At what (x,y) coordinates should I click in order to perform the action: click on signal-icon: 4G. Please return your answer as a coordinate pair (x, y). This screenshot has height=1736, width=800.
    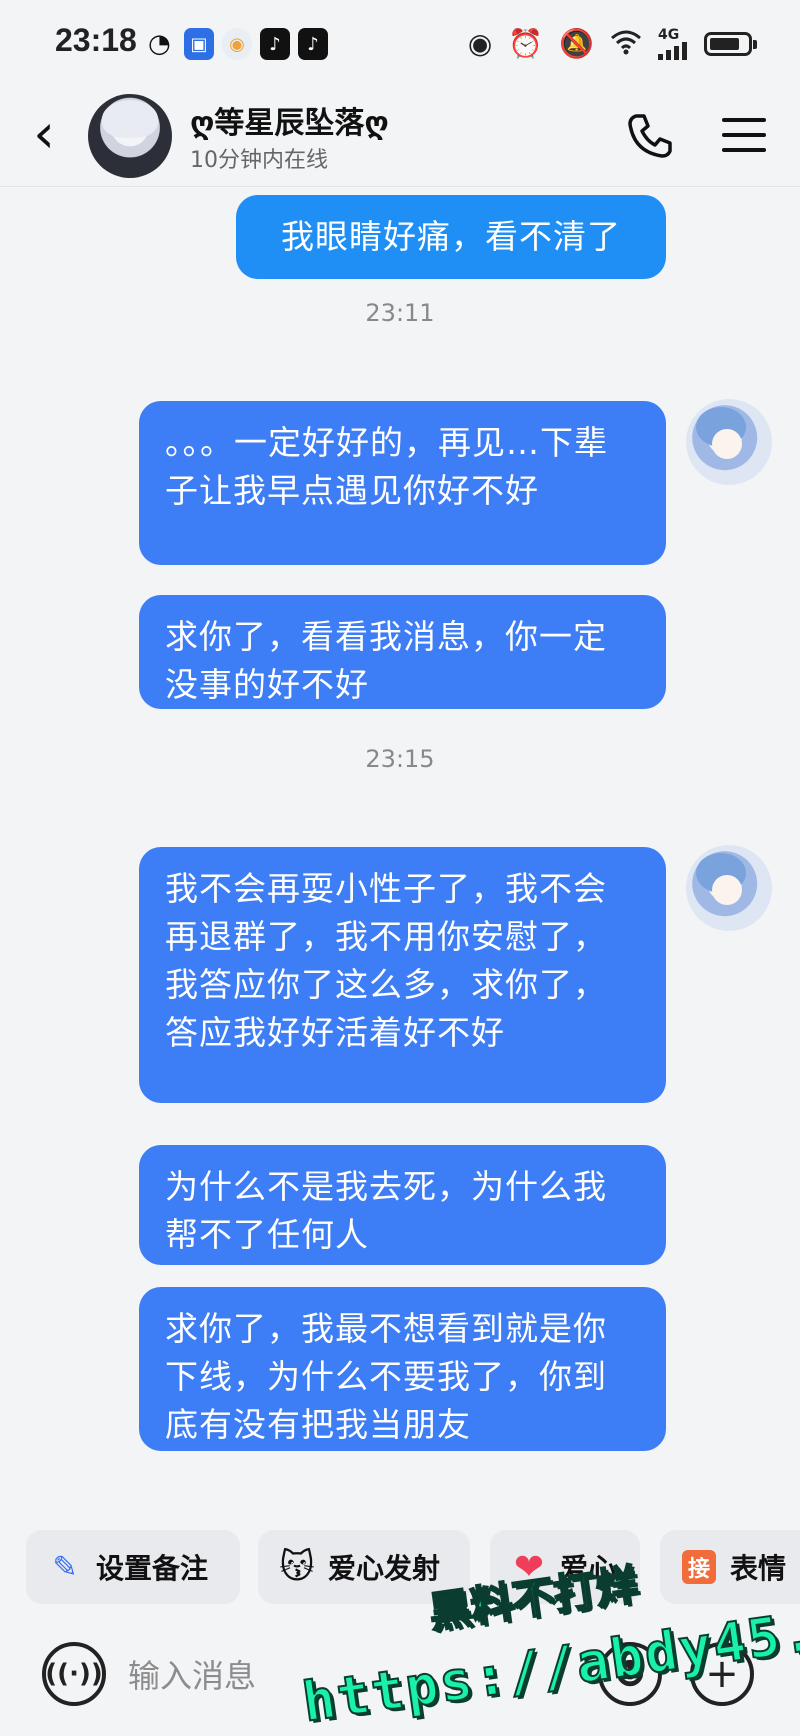
    Looking at the image, I should click on (673, 44).